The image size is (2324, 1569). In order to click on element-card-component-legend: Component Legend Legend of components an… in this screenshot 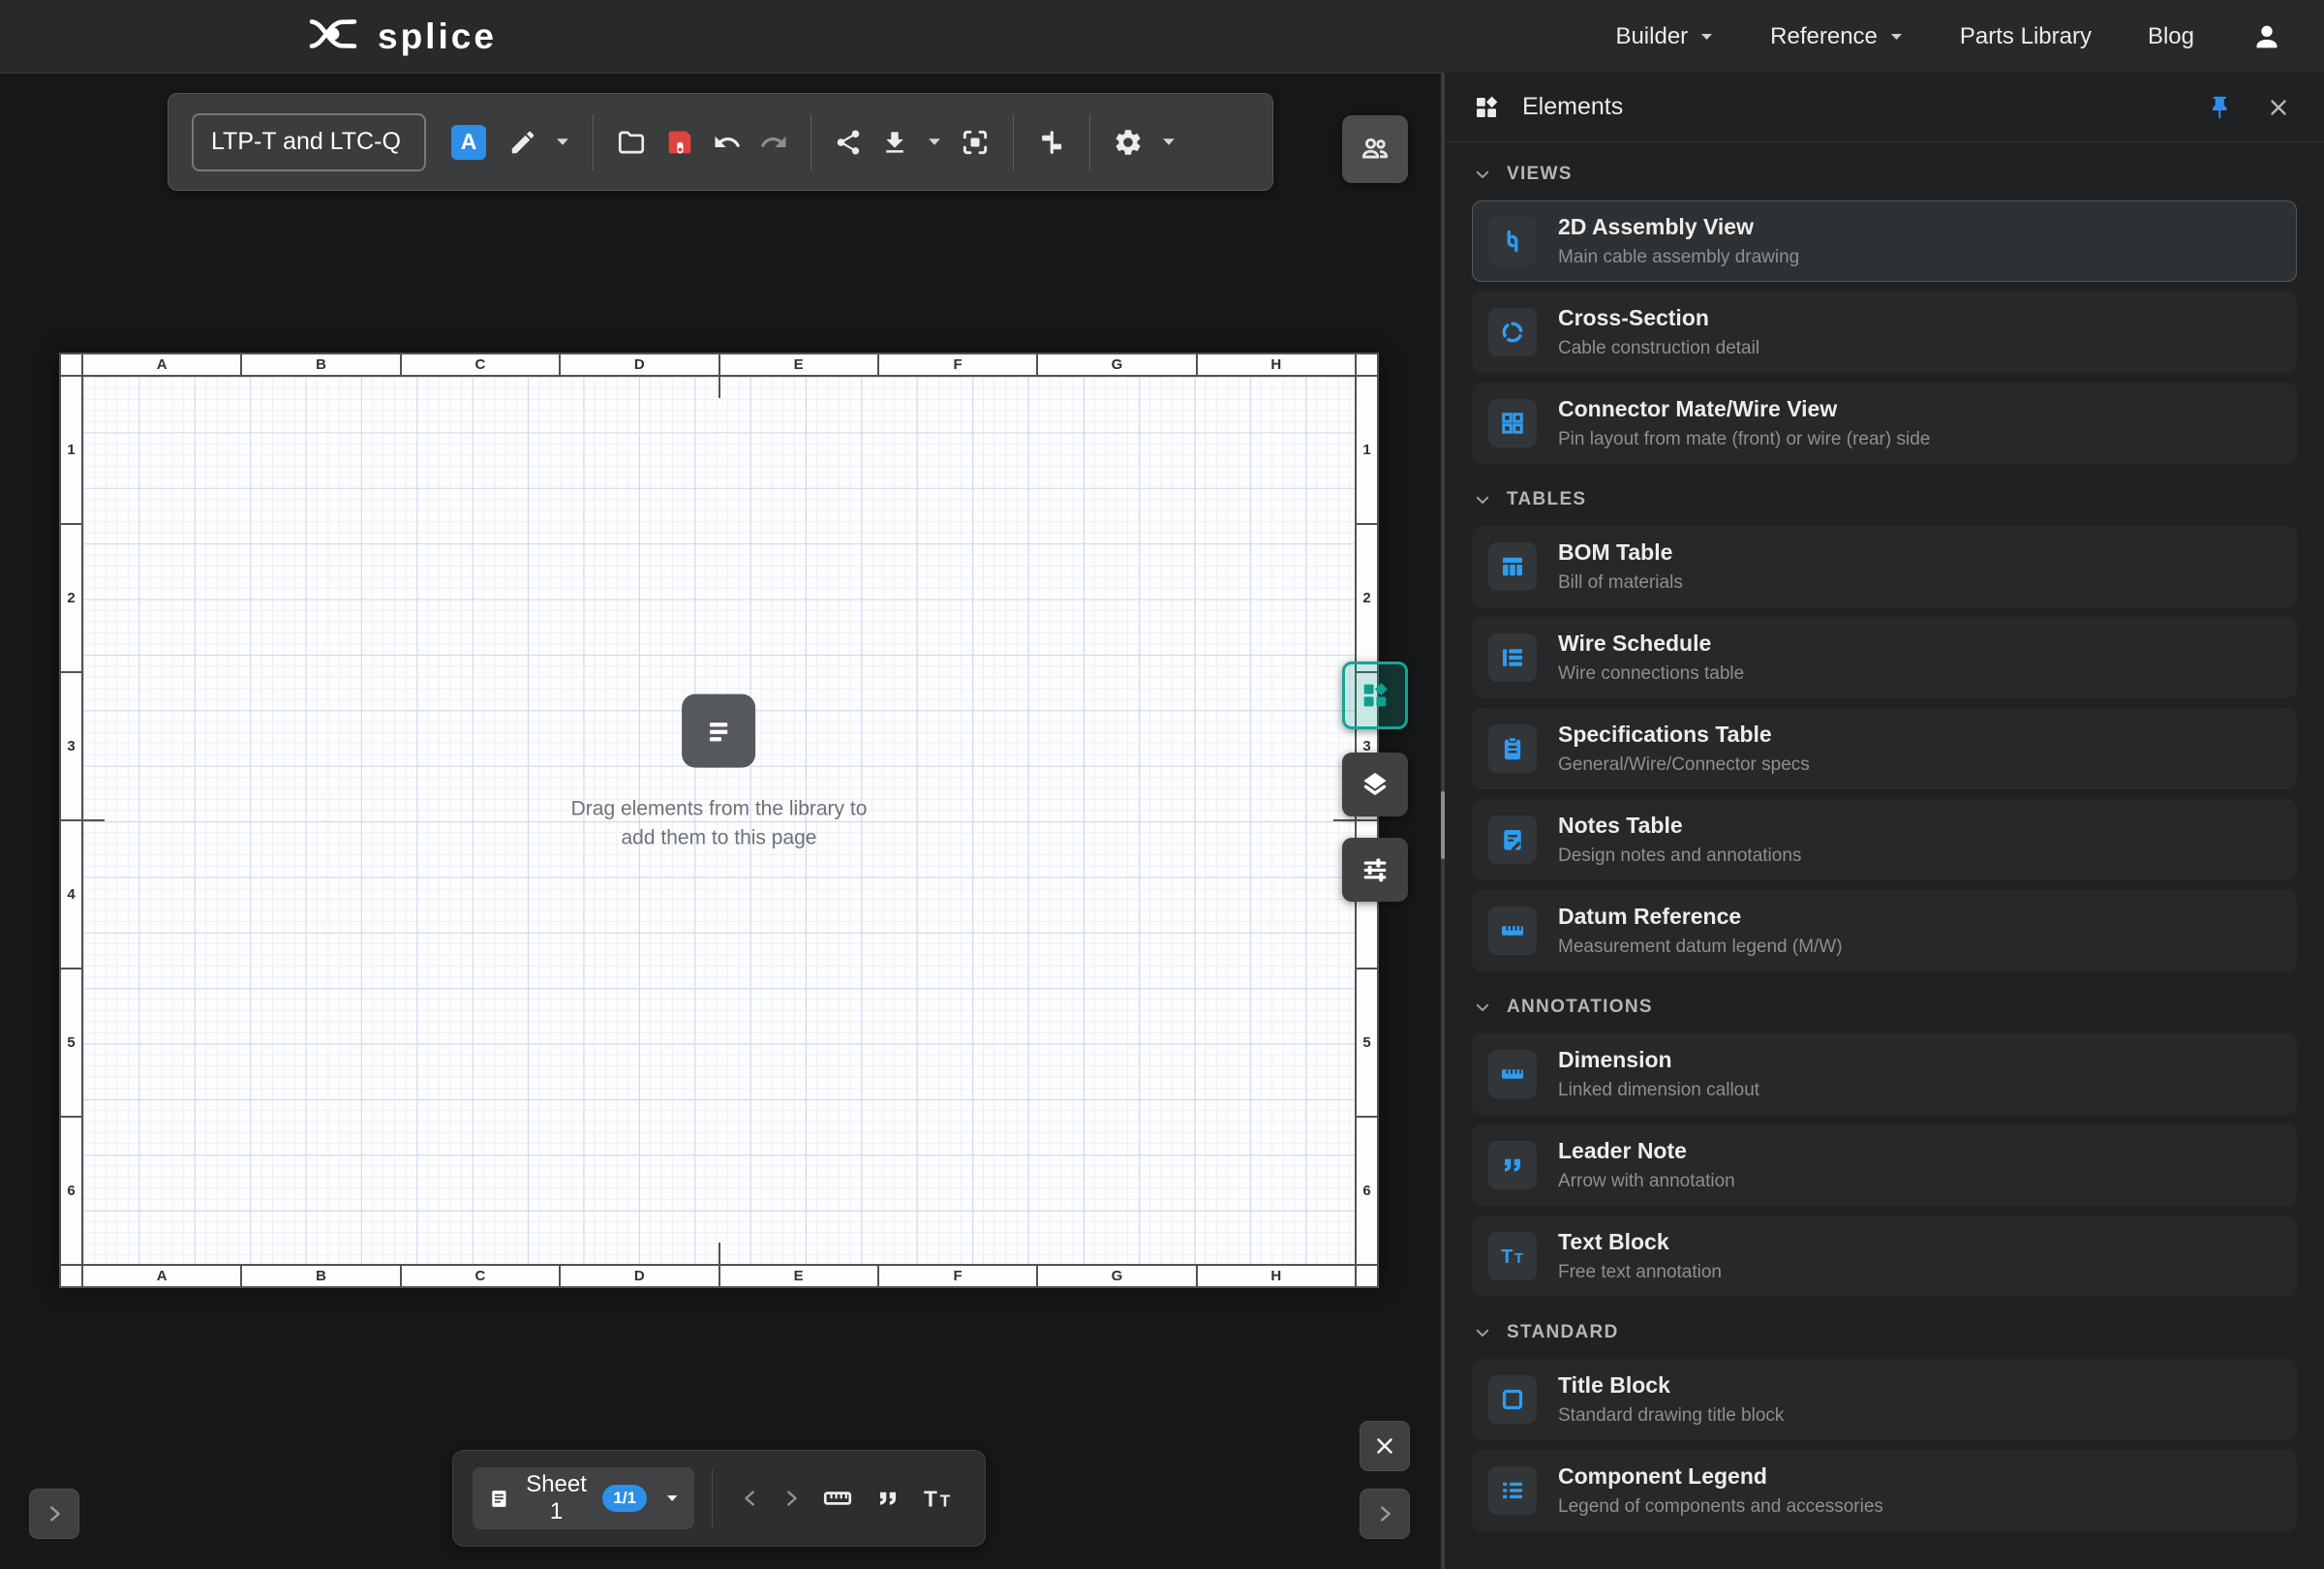, I will do `click(1885, 1490)`.